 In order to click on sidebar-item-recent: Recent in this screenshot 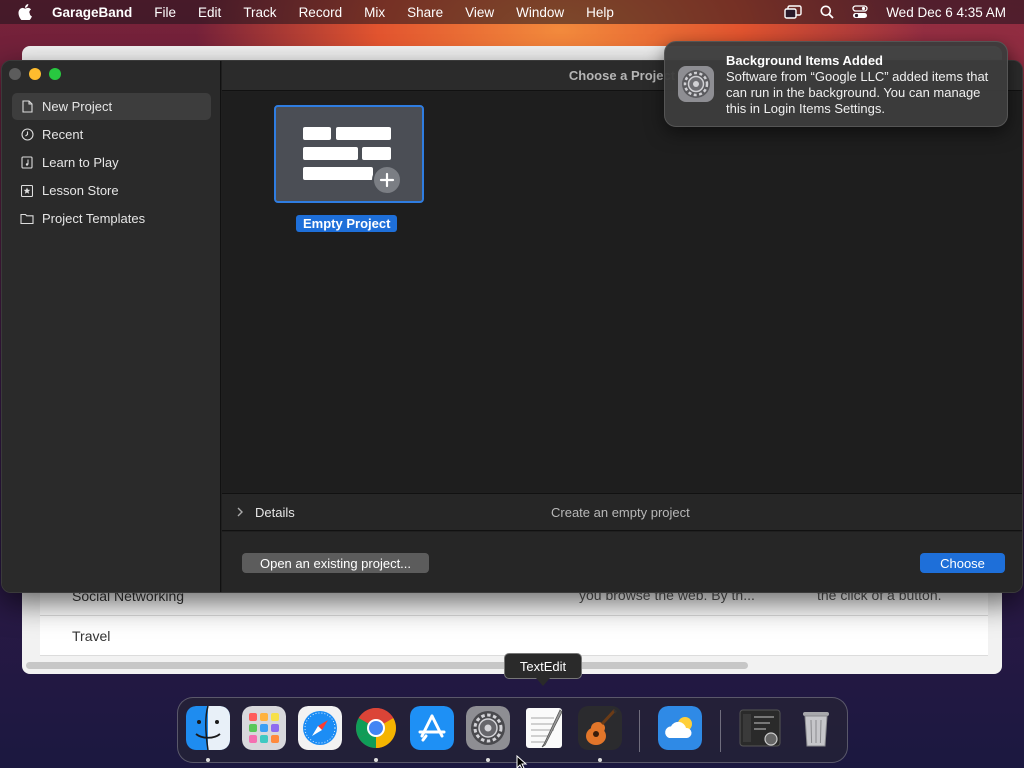, I will do `click(111, 134)`.